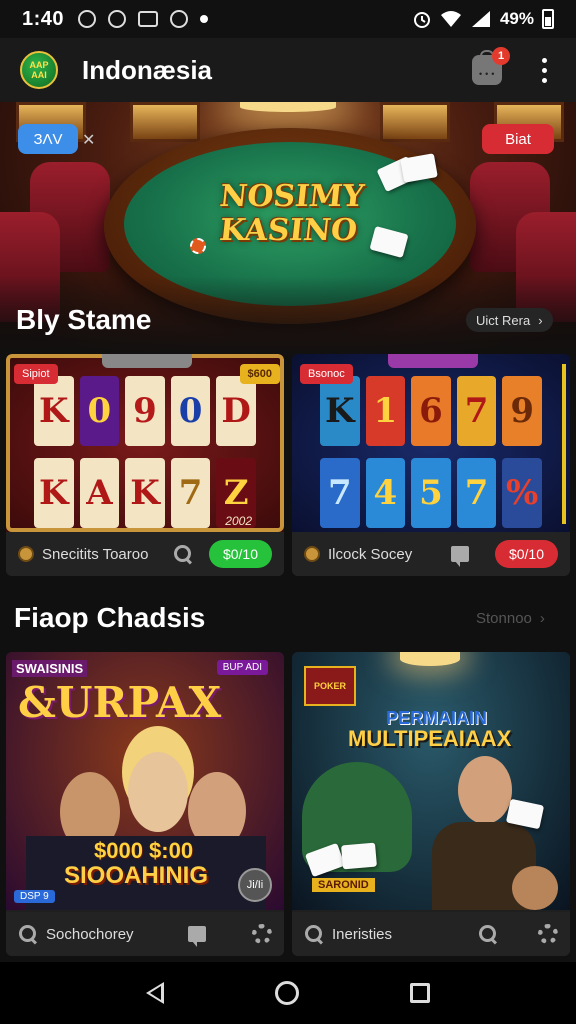 This screenshot has width=576, height=1024. What do you see at coordinates (26, 554) in the screenshot?
I see `coin-icon` at bounding box center [26, 554].